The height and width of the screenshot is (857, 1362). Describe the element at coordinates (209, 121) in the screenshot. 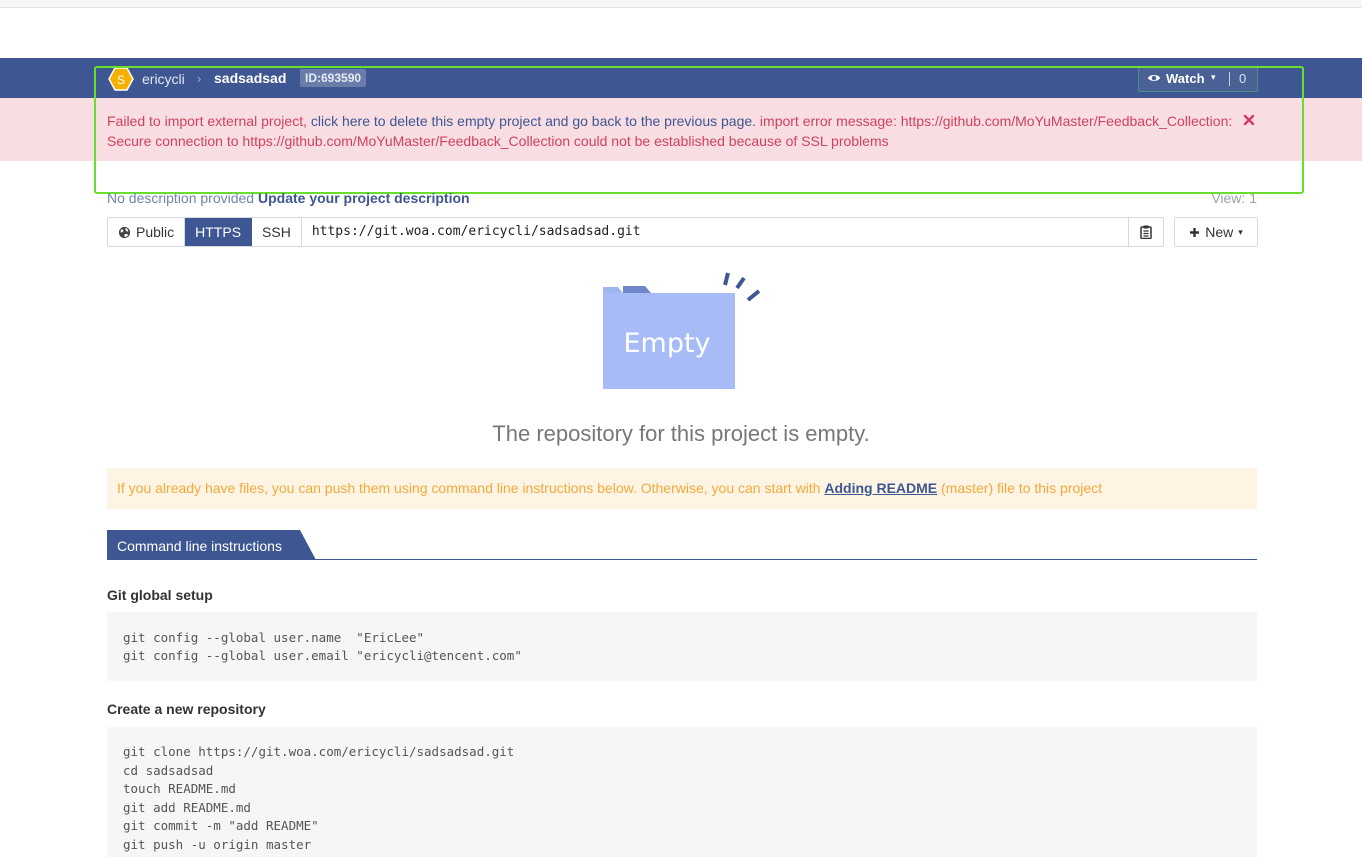

I see `alert-prefix: Failed to import external project,` at that location.